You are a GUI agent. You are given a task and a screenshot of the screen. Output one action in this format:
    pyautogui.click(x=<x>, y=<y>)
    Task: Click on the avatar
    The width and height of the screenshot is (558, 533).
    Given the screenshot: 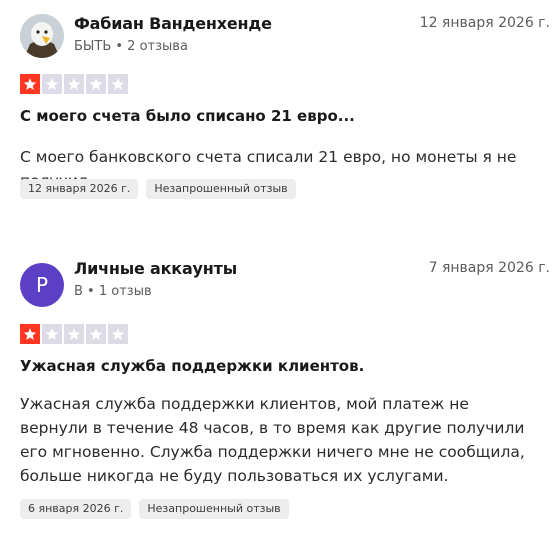 What is the action you would take?
    pyautogui.click(x=42, y=36)
    